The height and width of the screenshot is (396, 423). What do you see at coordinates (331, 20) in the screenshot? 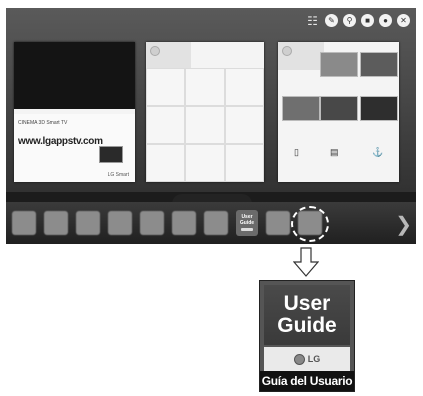
I see `pencil-icon: ✎` at bounding box center [331, 20].